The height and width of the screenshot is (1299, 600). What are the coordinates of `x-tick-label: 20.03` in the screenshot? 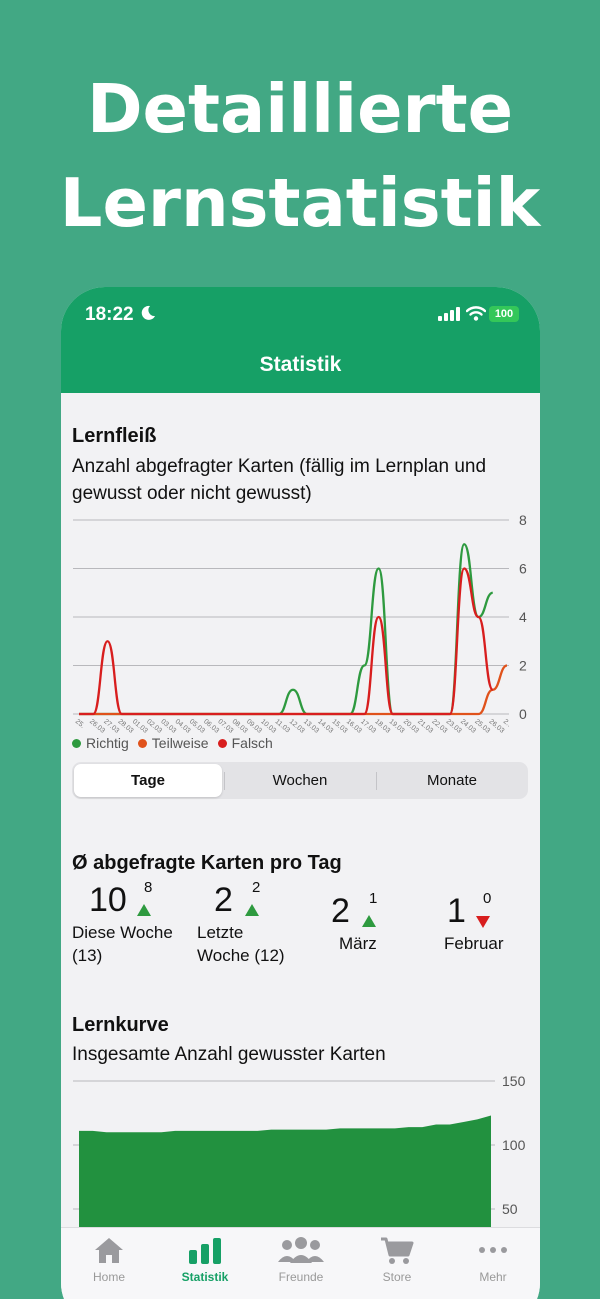 It's located at (411, 726).